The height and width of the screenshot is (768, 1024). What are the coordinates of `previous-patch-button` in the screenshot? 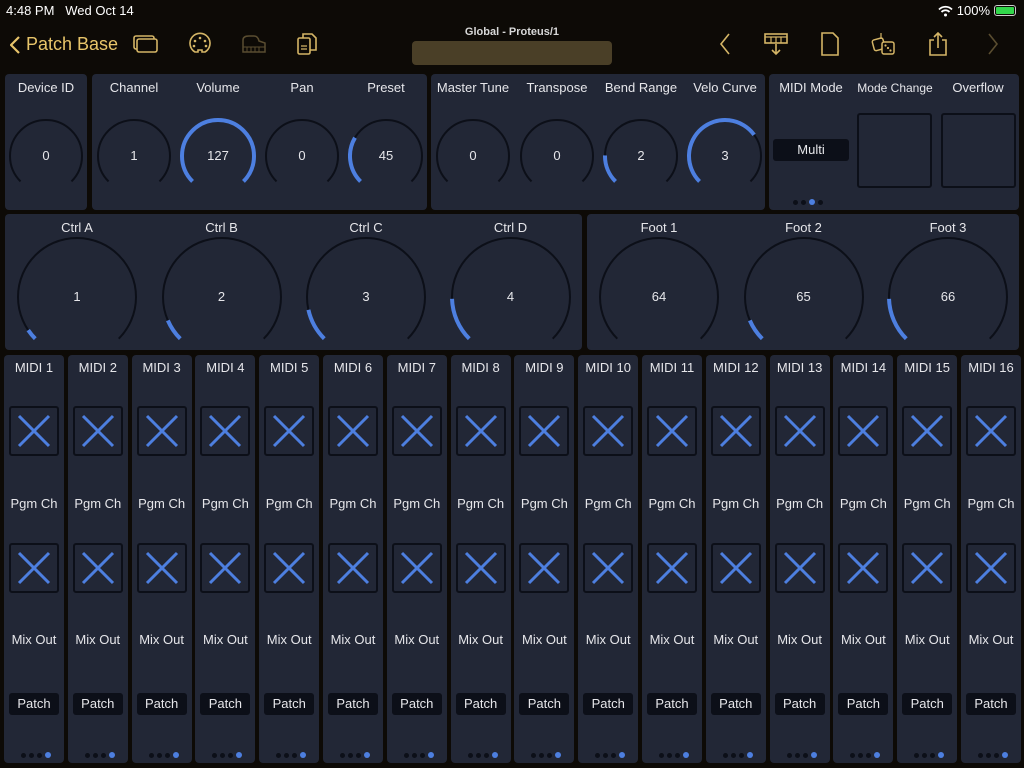 It's located at (726, 44).